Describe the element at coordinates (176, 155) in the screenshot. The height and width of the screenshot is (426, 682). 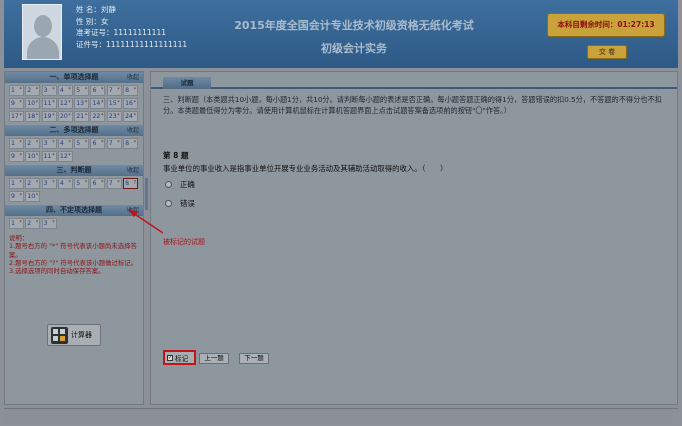
I see `question-number: 第 8 题` at that location.